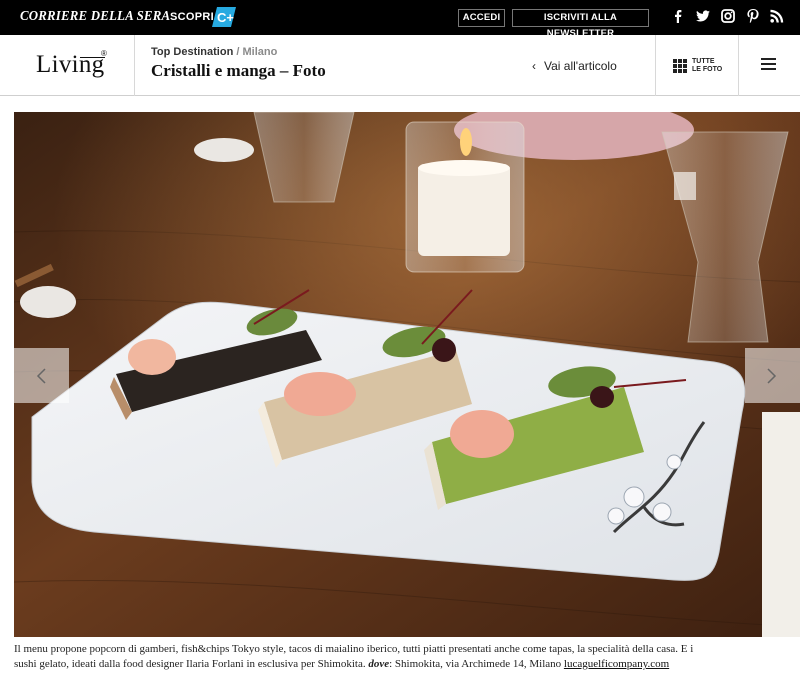  What do you see at coordinates (481, 18) in the screenshot?
I see `login-button: ACCEDI` at bounding box center [481, 18].